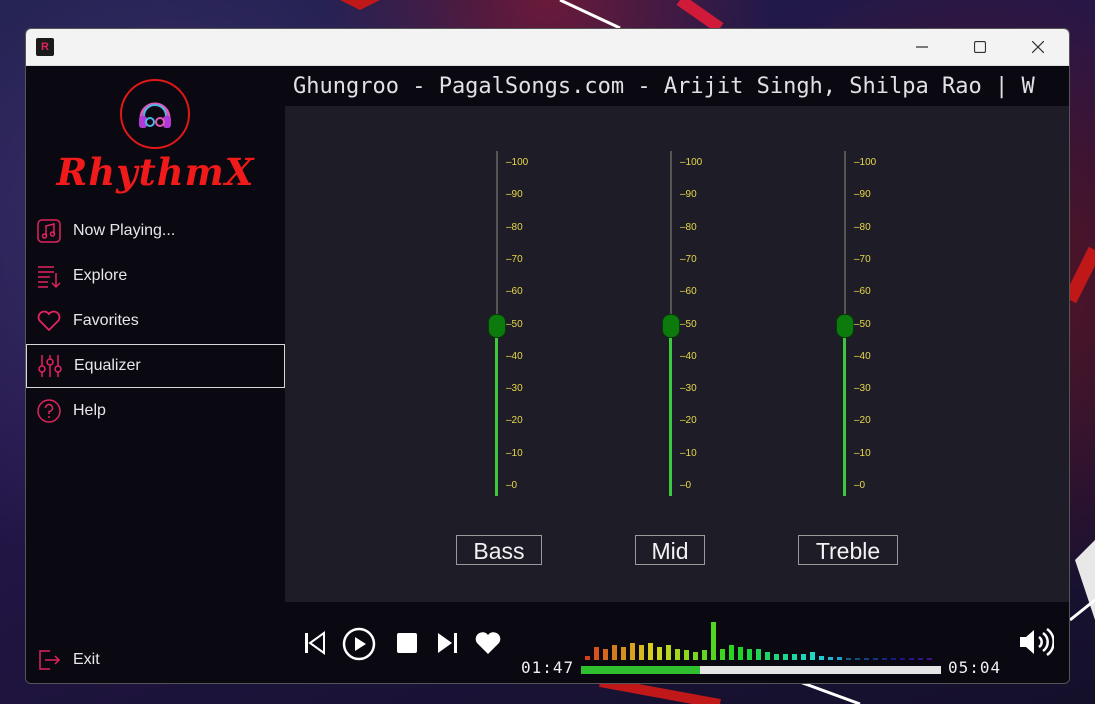 Image resolution: width=1095 pixels, height=704 pixels. What do you see at coordinates (880, 326) in the screenshot?
I see `treble-slider: –100 –90 –80 –70 –60 –50 –40 –30 –20 –10 –0` at bounding box center [880, 326].